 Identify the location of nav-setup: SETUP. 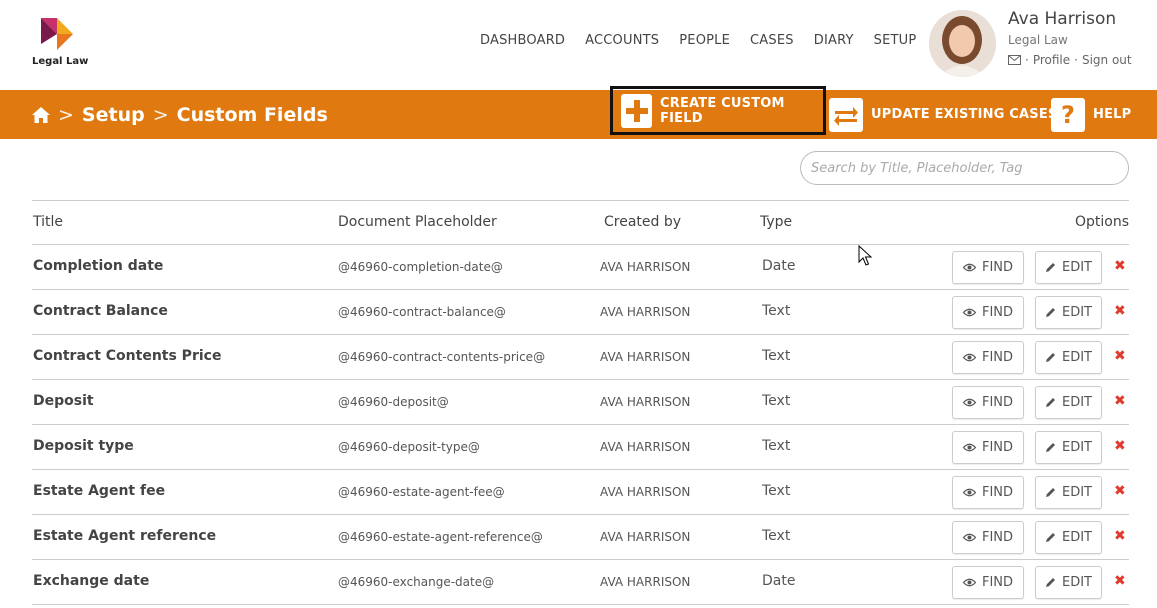
(895, 40).